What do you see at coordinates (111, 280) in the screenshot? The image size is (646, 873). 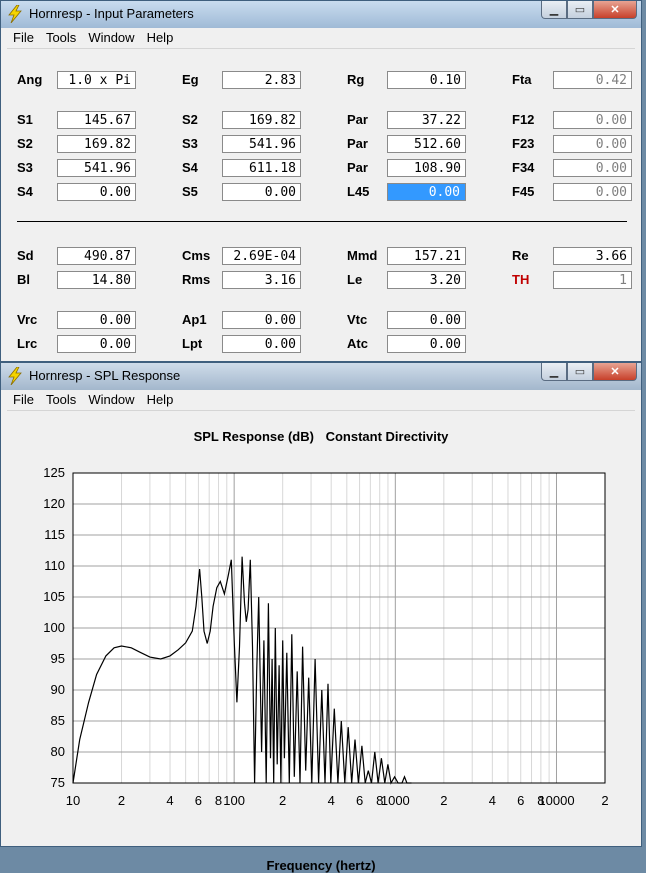 I see `field-value: 14.80` at bounding box center [111, 280].